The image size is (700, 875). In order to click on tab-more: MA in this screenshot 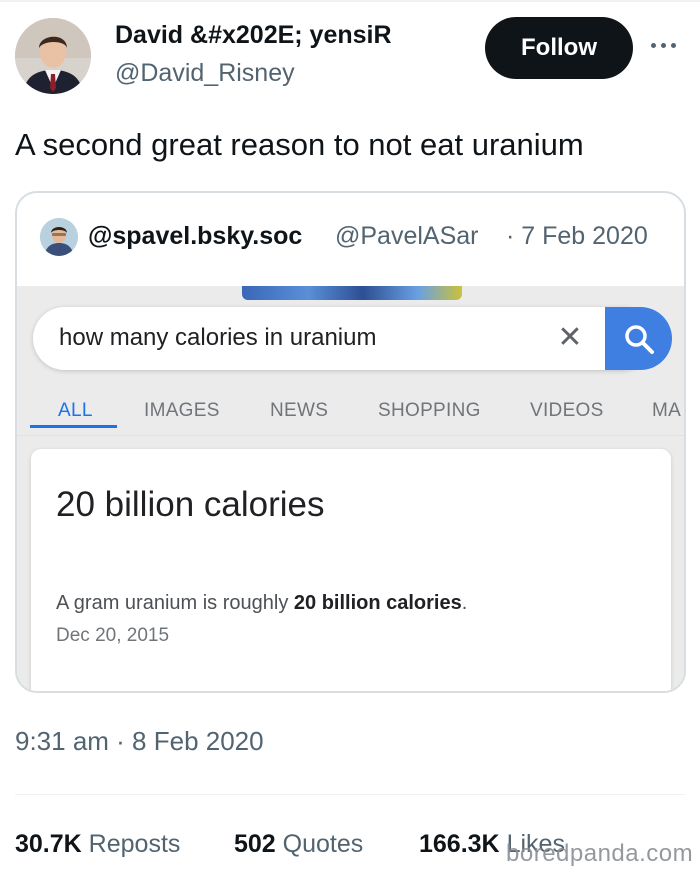, I will do `click(667, 410)`.